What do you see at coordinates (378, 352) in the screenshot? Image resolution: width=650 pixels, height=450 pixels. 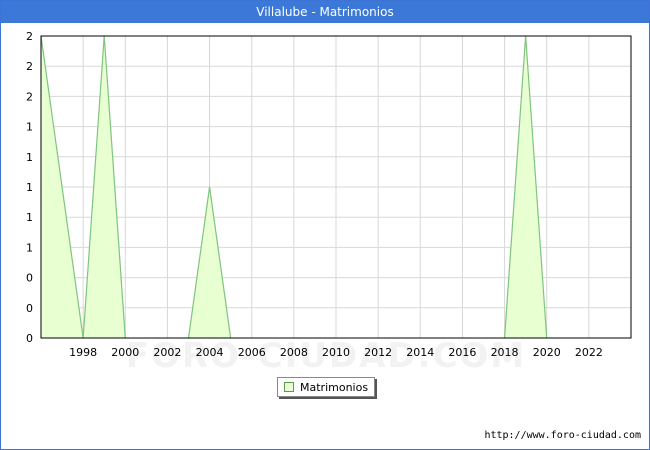 I see `x-tick-label: 2012` at bounding box center [378, 352].